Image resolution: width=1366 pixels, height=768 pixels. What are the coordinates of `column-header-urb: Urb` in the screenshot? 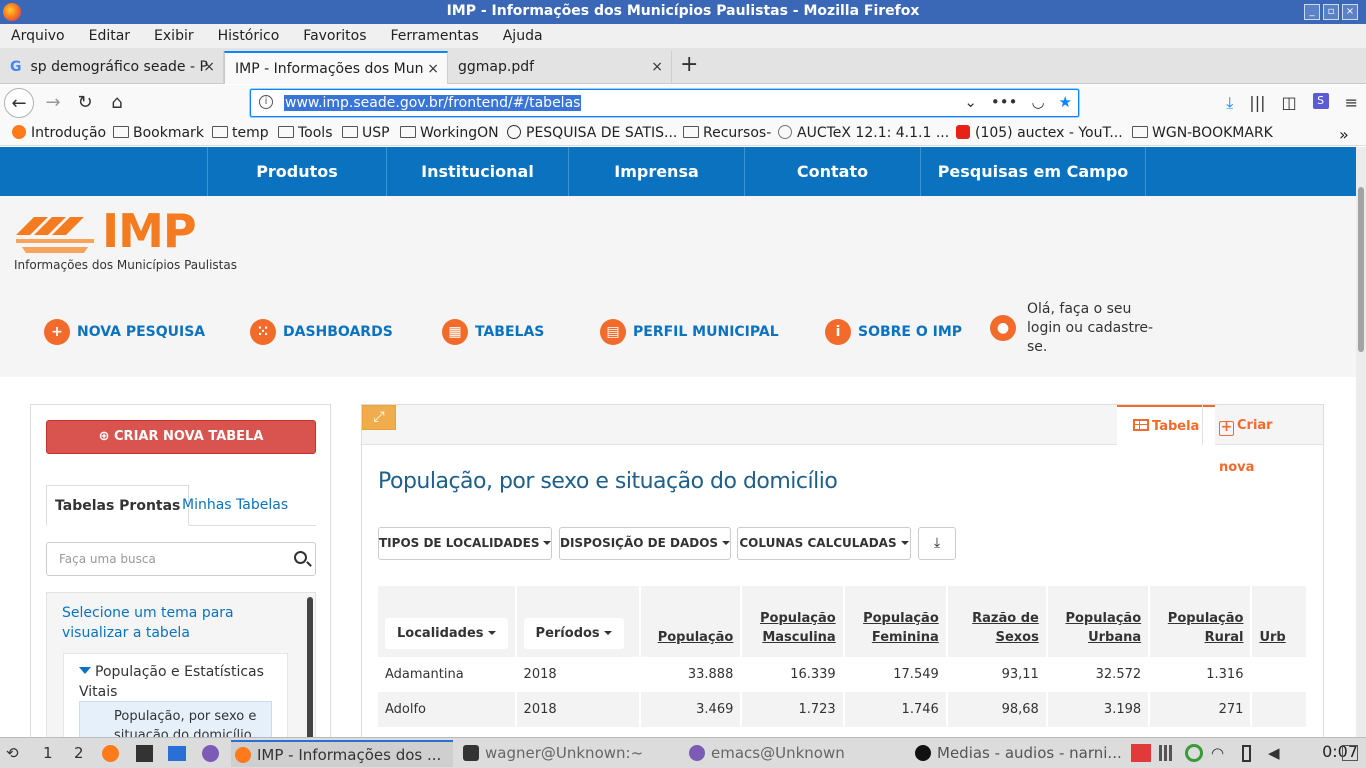 It's located at (1280, 621).